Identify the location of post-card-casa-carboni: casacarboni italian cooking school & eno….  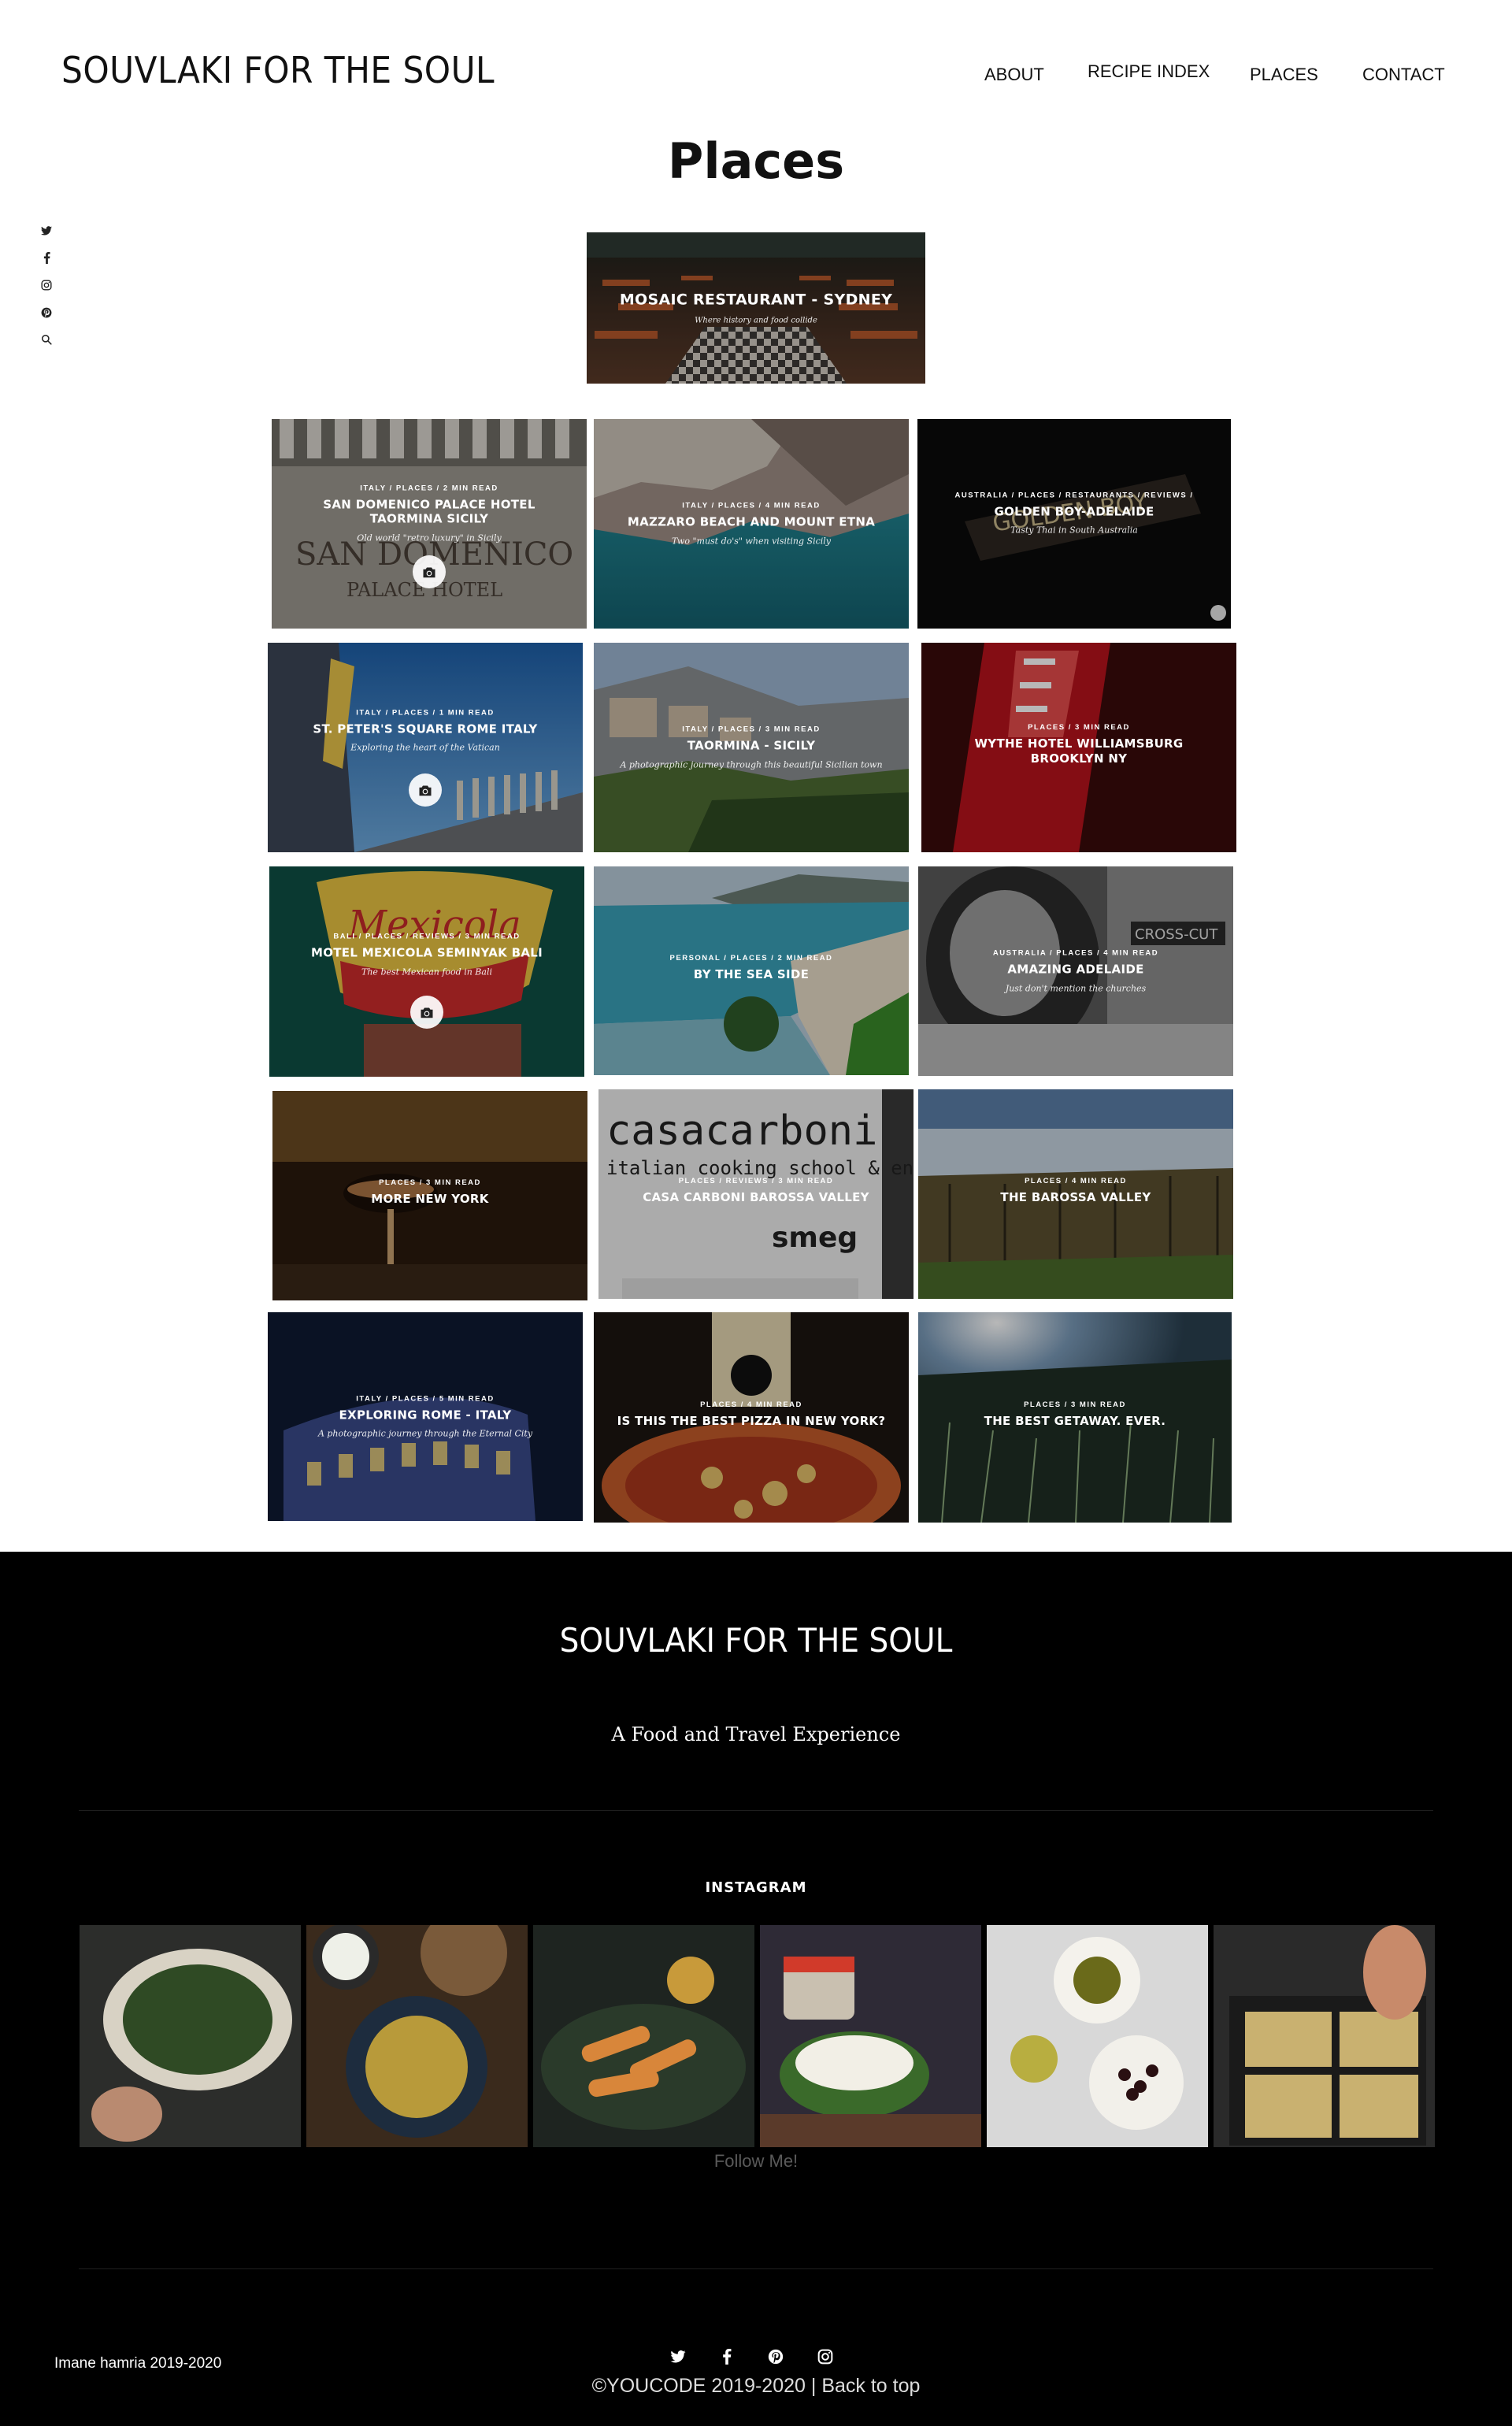
(756, 1194).